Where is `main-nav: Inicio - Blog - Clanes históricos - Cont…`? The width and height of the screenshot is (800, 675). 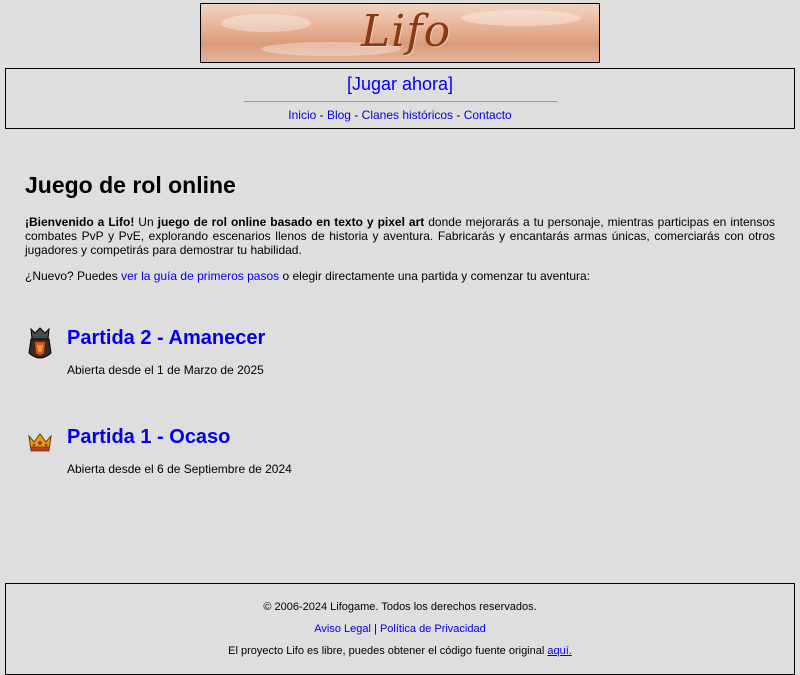 main-nav: Inicio - Blog - Clanes históricos - Cont… is located at coordinates (400, 115).